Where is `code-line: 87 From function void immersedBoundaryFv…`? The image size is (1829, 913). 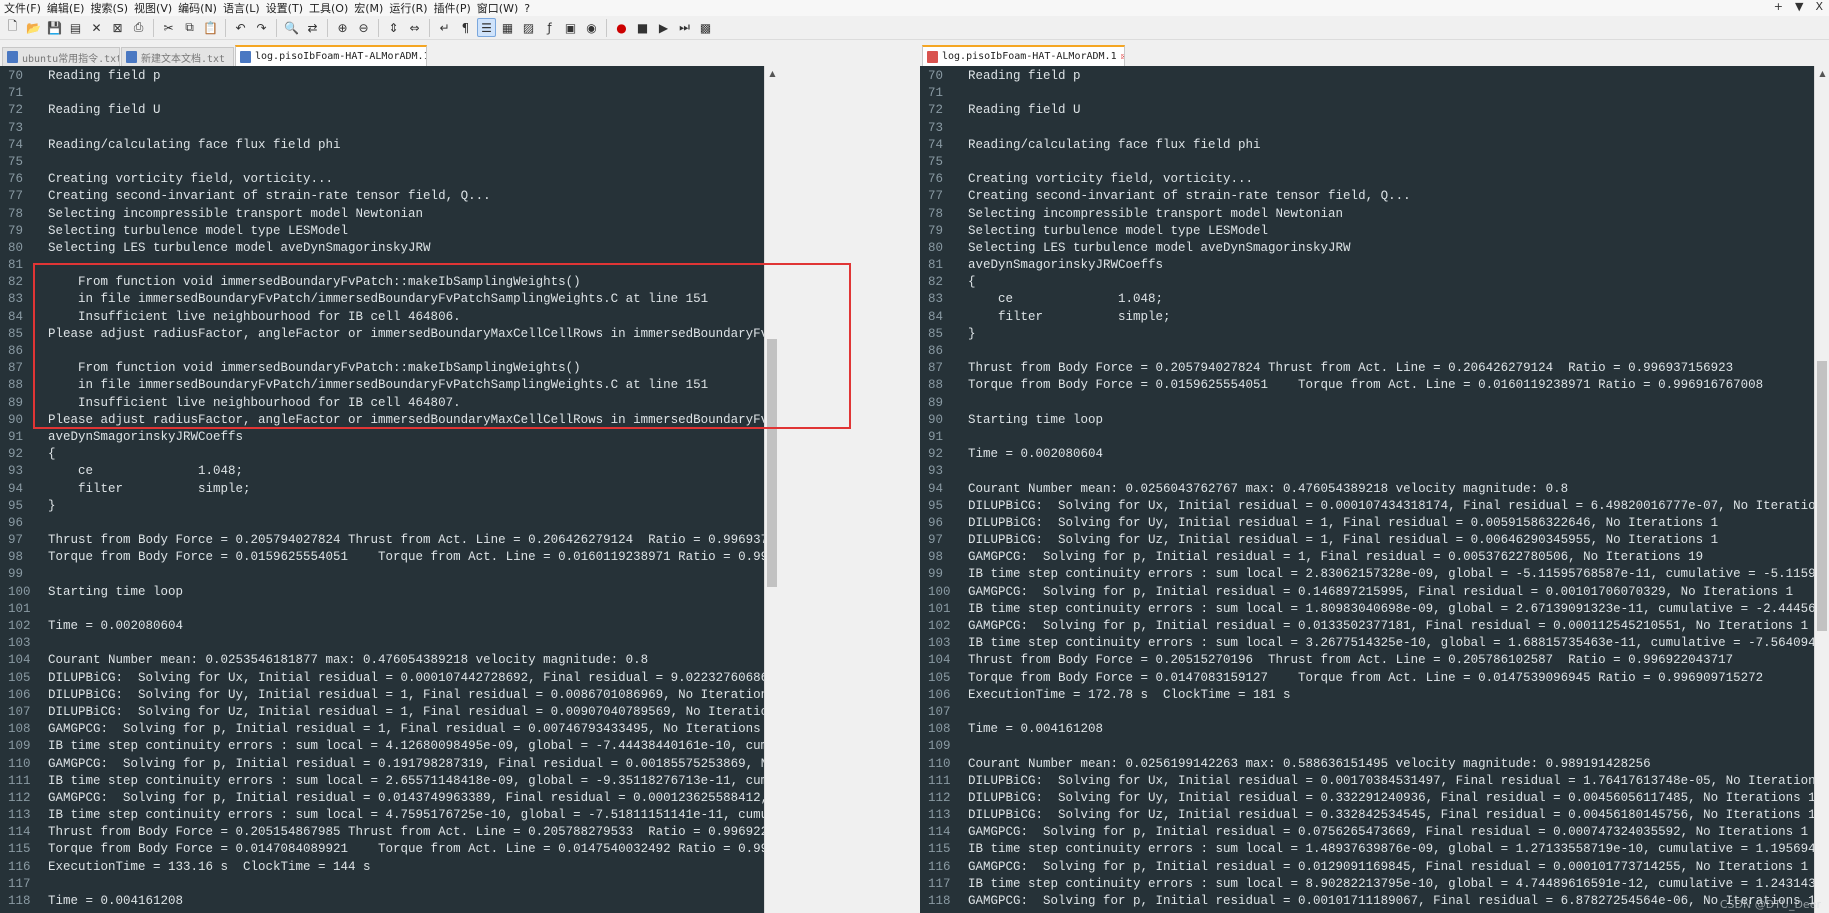 code-line: 87 From function void immersedBoundaryFv… is located at coordinates (290, 368).